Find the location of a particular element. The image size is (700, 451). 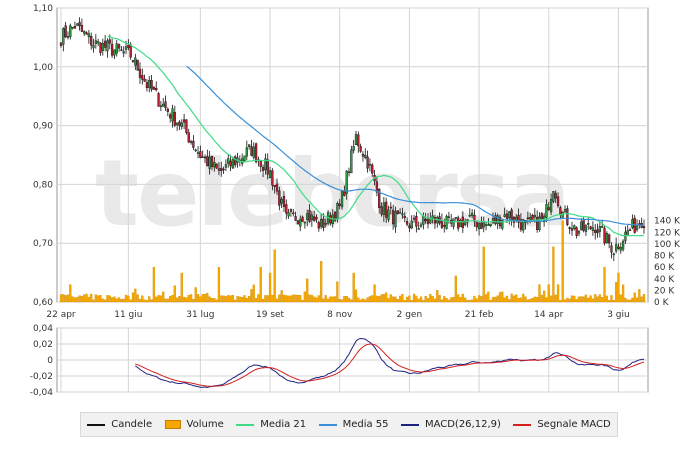

legend-item-volume: Volume is located at coordinates (194, 424).